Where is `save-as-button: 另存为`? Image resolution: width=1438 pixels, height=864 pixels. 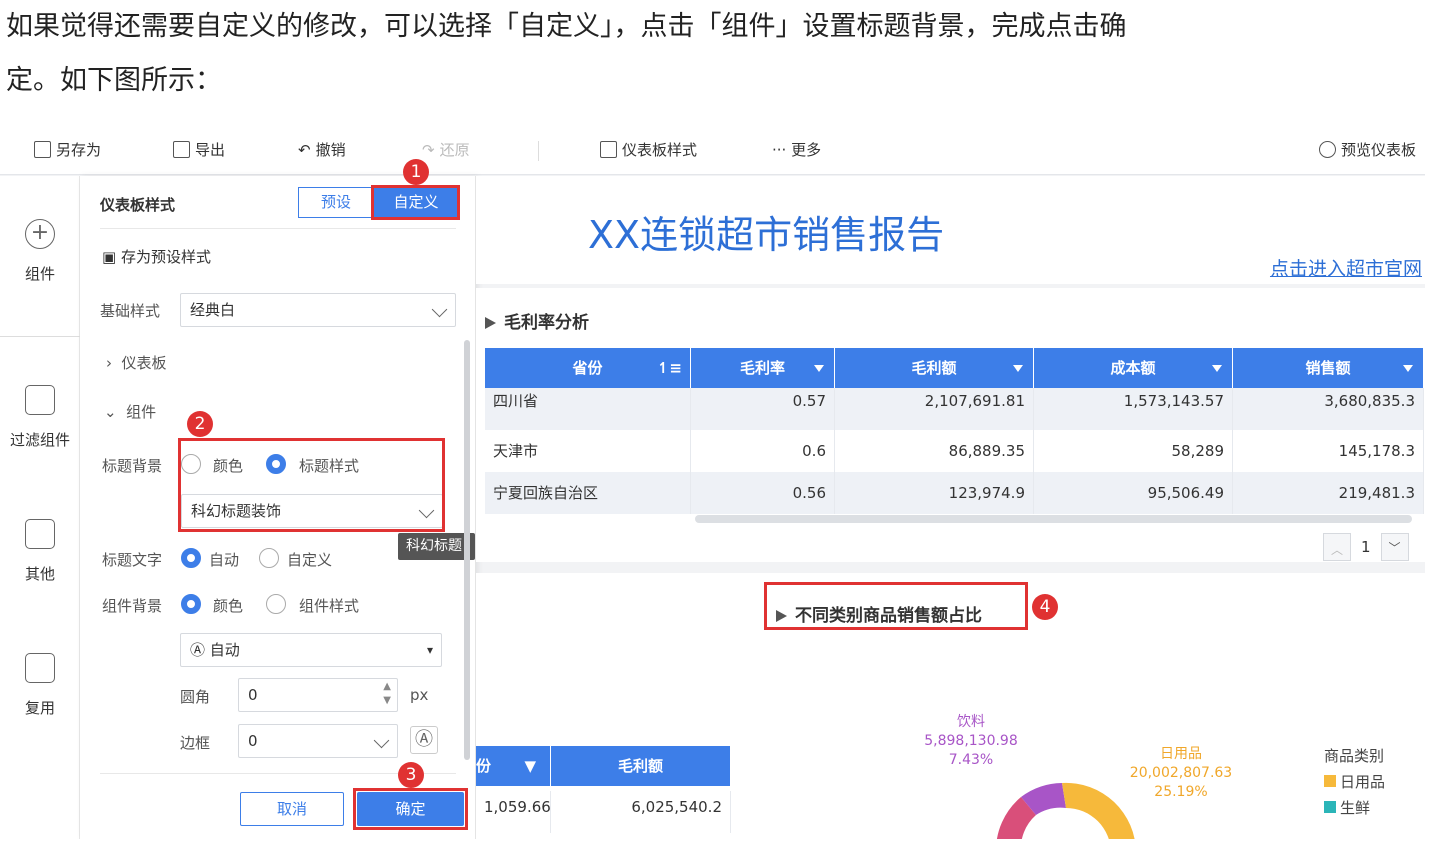
save-as-button: 另存为 is located at coordinates (67, 149).